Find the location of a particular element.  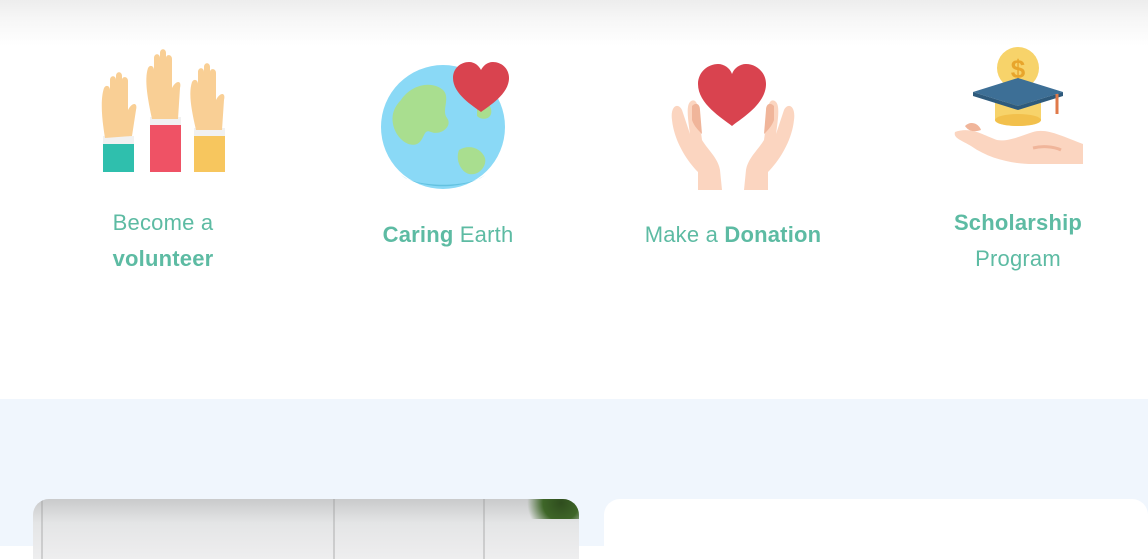

earth-heart-icon is located at coordinates (444, 125).